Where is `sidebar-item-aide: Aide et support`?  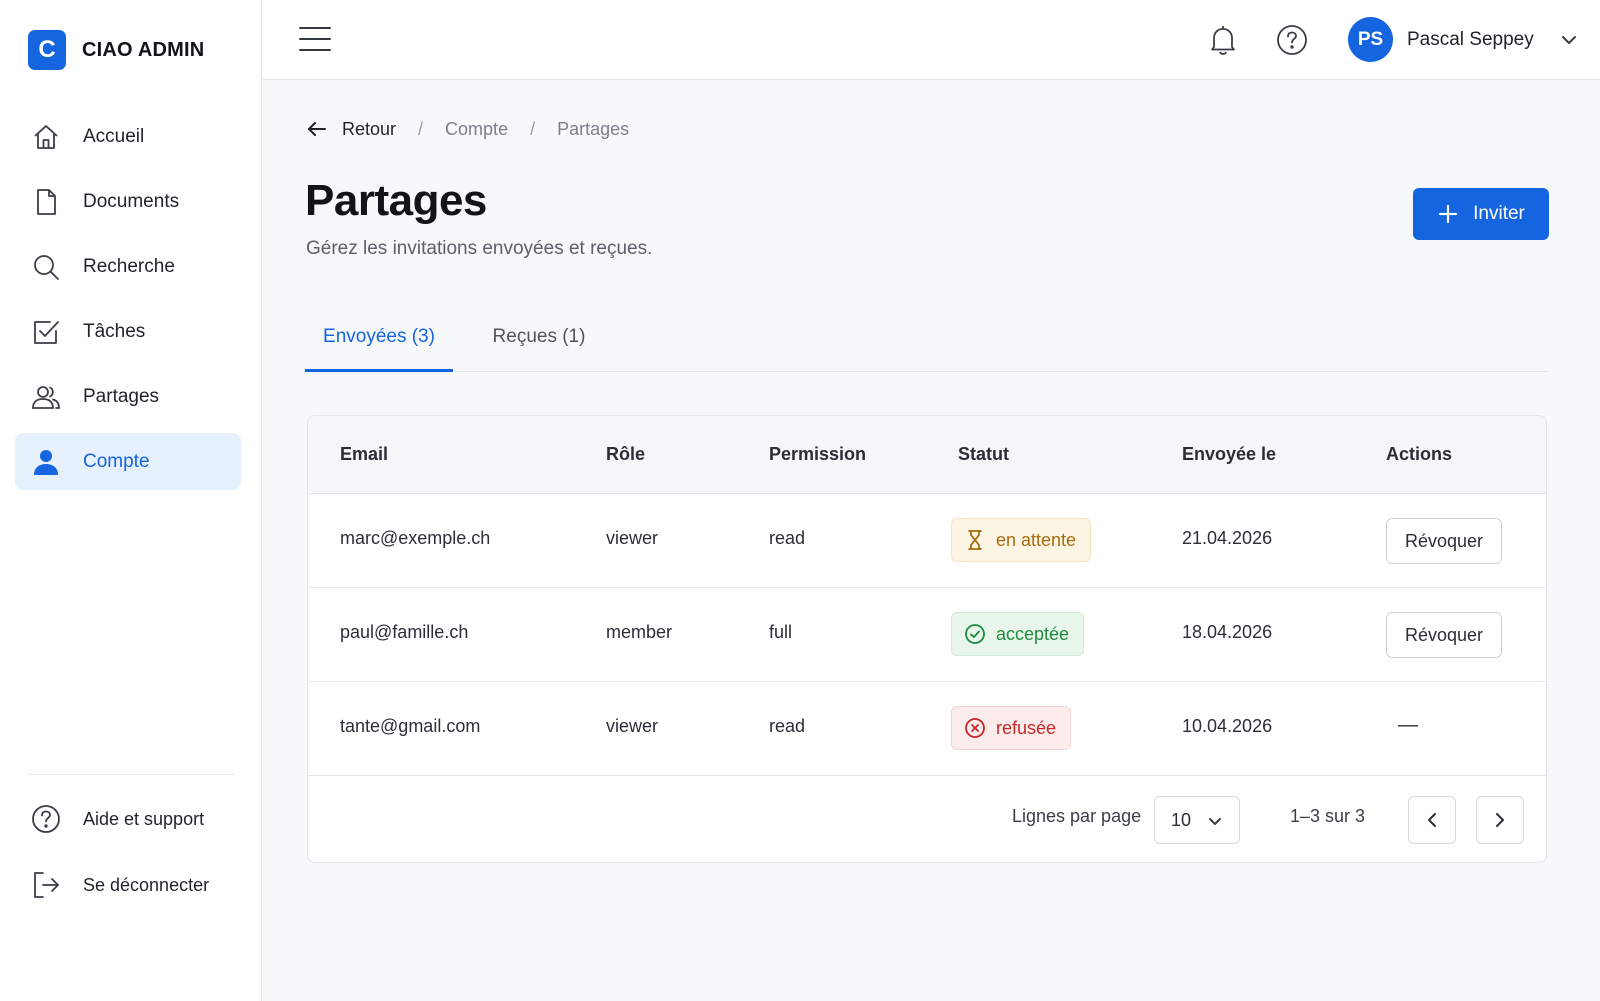 sidebar-item-aide: Aide et support is located at coordinates (128, 819).